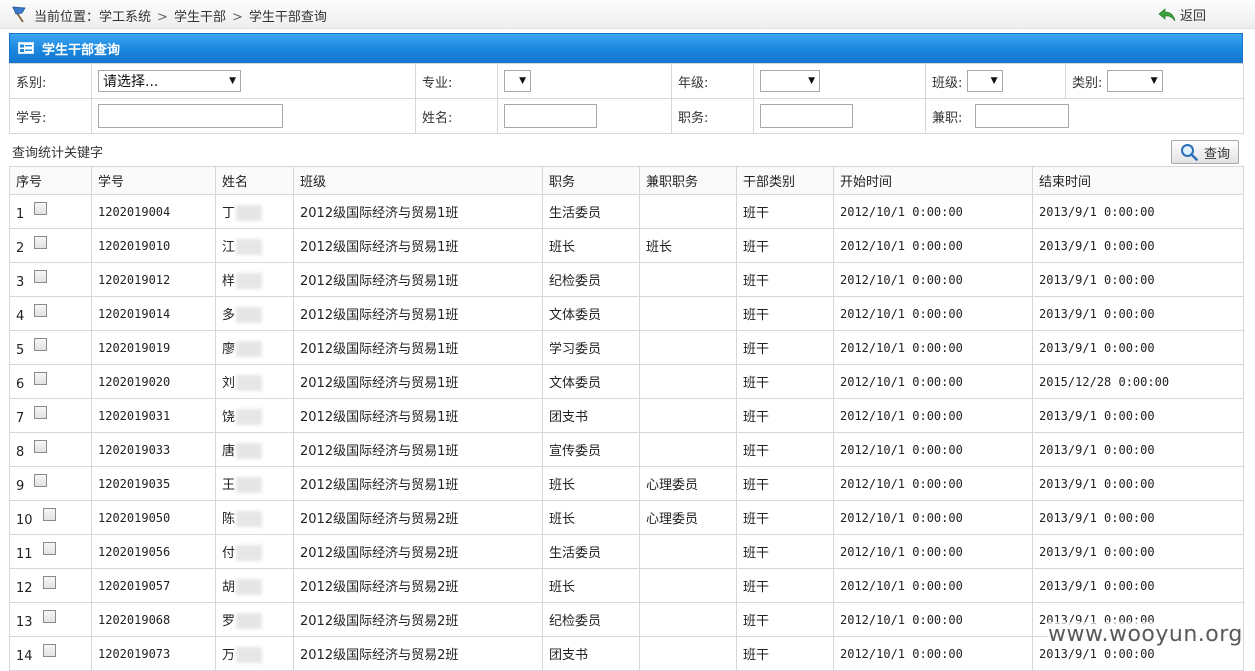 The image size is (1255, 671). Describe the element at coordinates (50, 483) in the screenshot. I see `cell-seq: 9` at that location.